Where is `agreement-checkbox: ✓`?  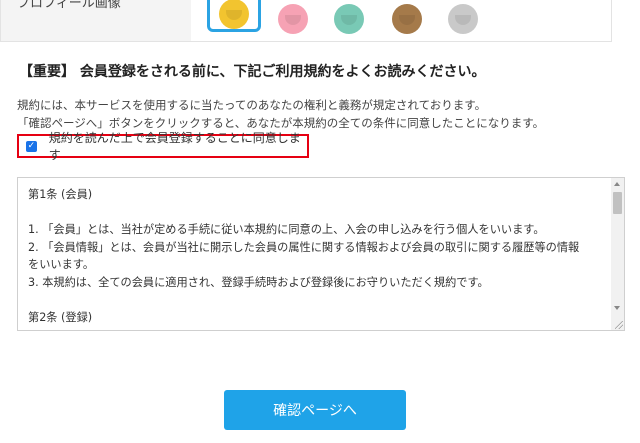
agreement-checkbox: ✓ is located at coordinates (31, 146).